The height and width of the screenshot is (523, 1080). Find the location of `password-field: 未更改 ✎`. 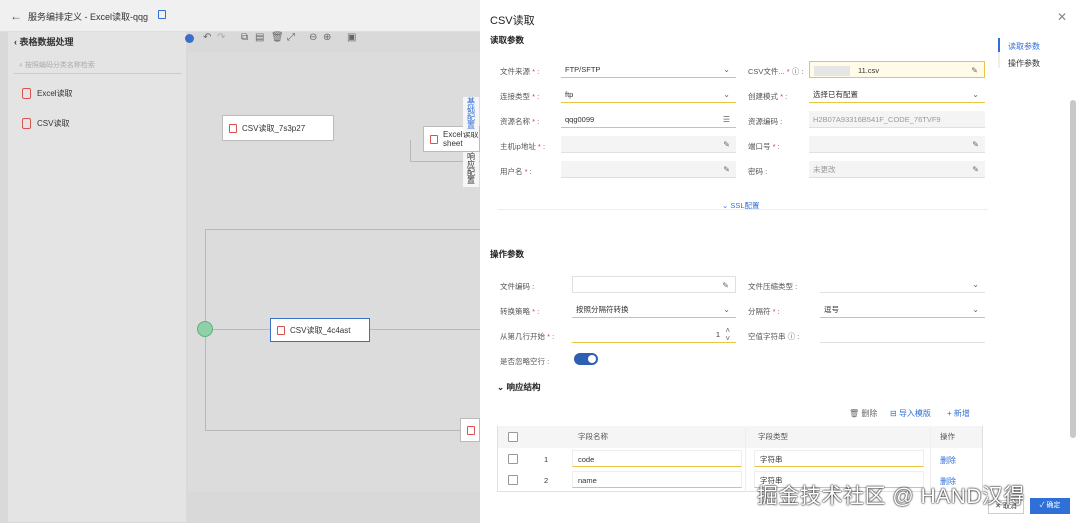

password-field: 未更改 ✎ is located at coordinates (897, 169).